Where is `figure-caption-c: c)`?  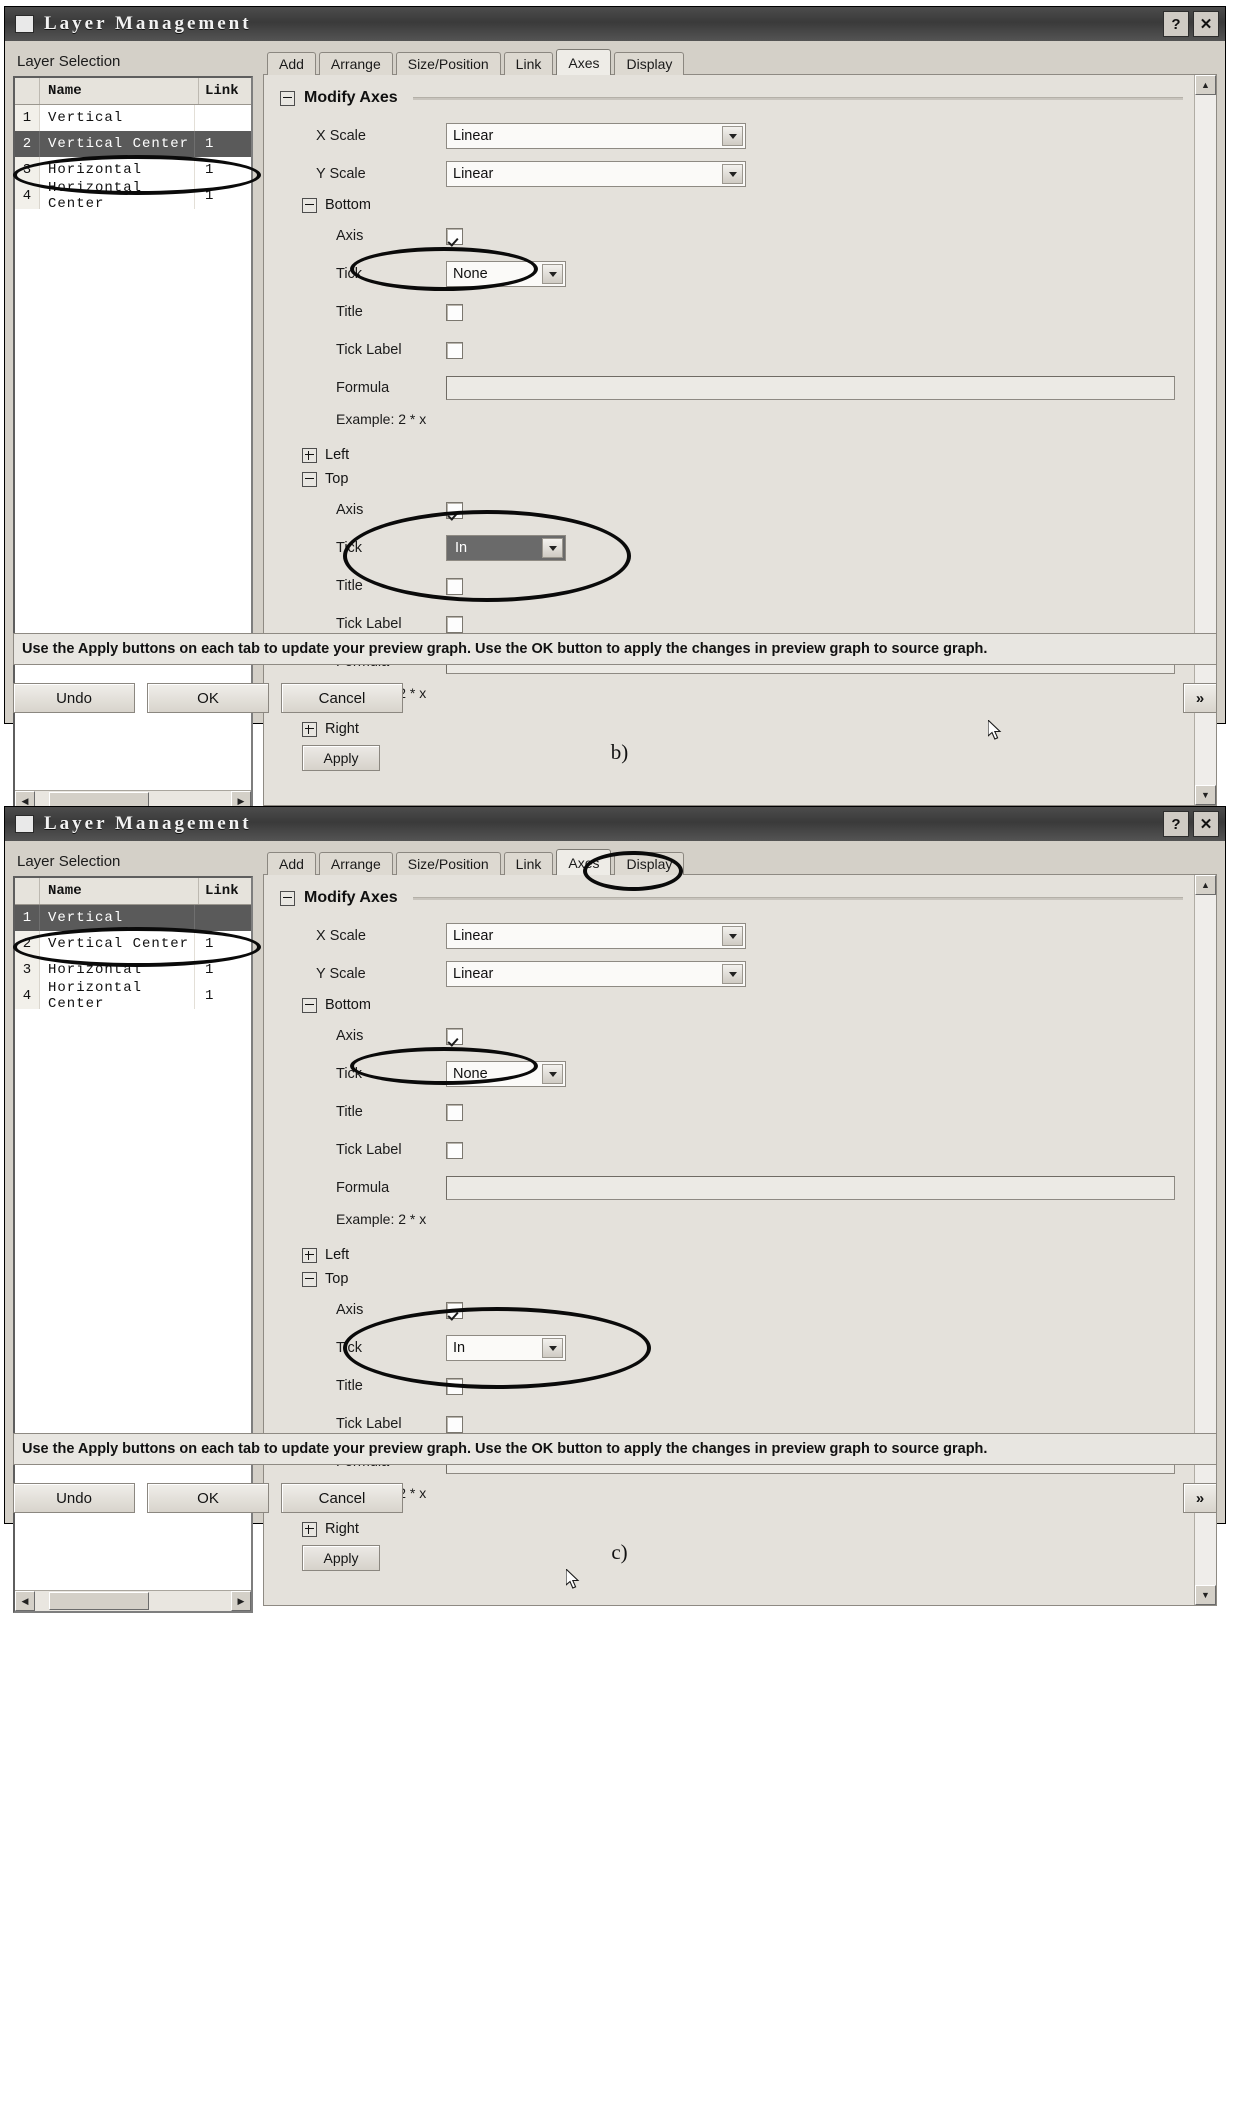 figure-caption-c: c) is located at coordinates (619, 1552).